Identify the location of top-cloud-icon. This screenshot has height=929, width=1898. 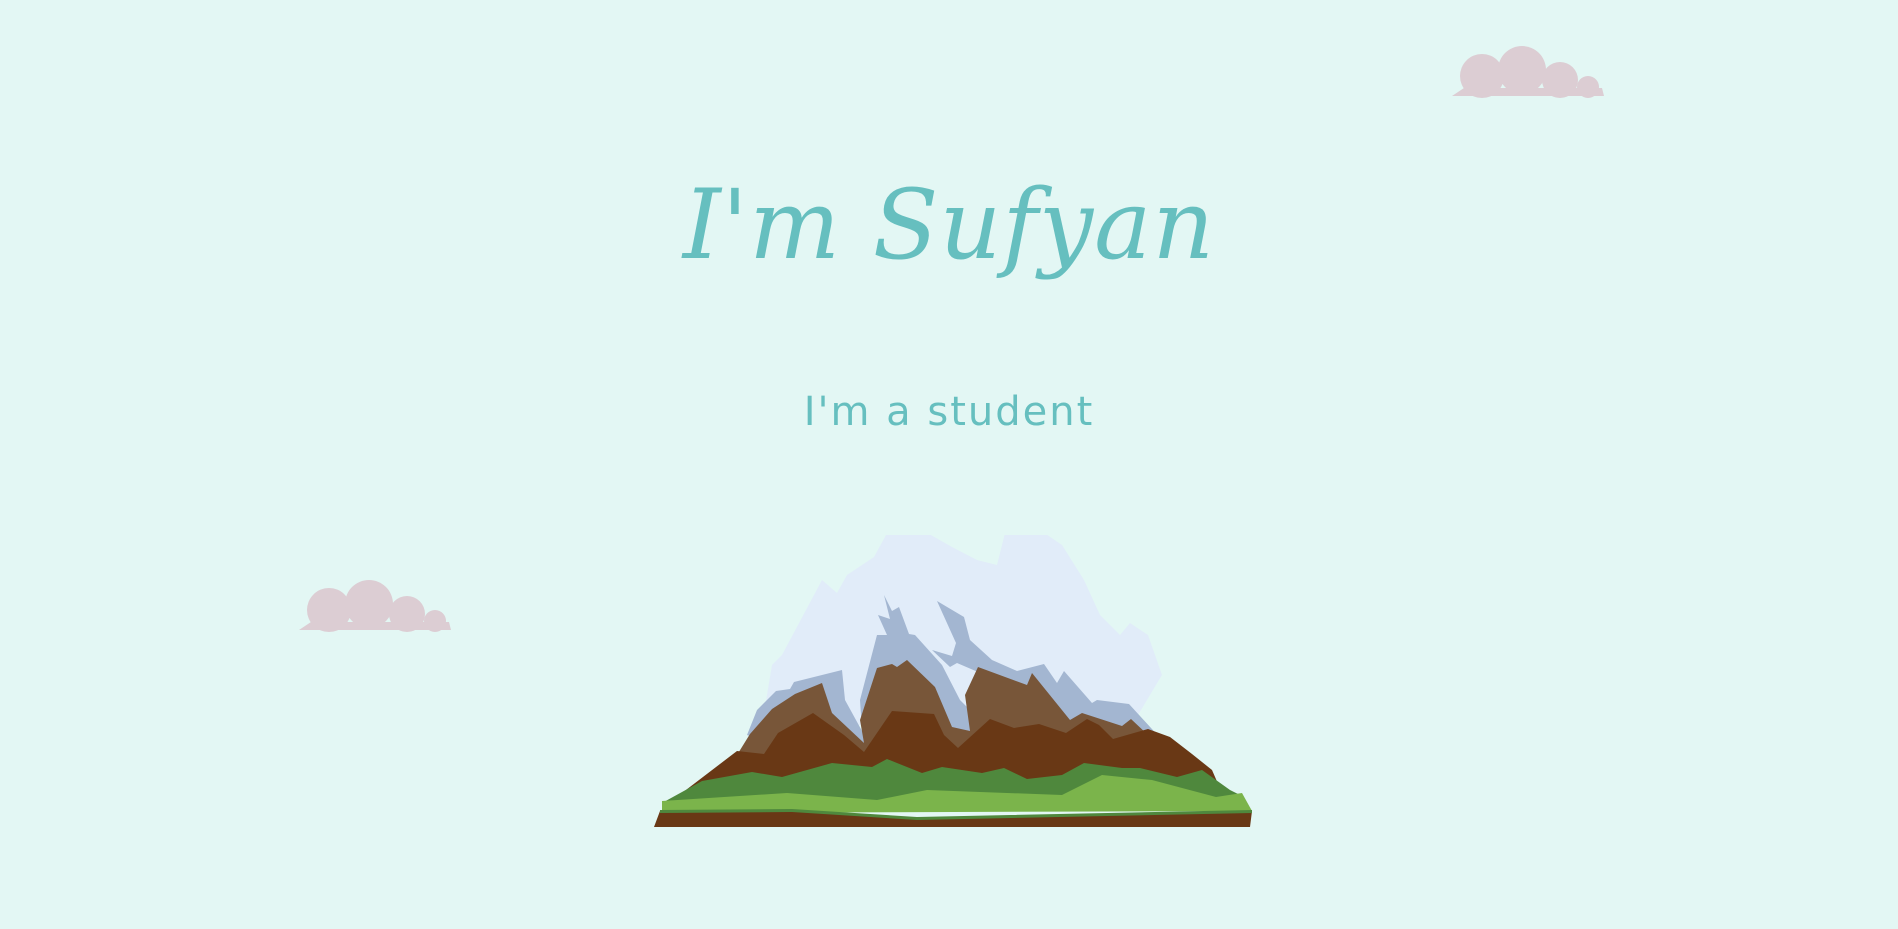
(1528, 72).